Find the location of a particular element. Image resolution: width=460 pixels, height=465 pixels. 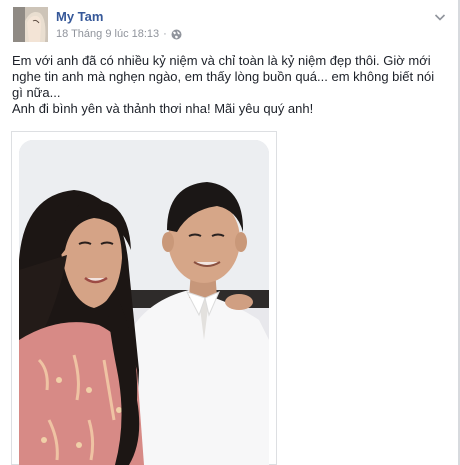

post-meta: 18 Tháng 9 lúc 18:13 · is located at coordinates (119, 34).